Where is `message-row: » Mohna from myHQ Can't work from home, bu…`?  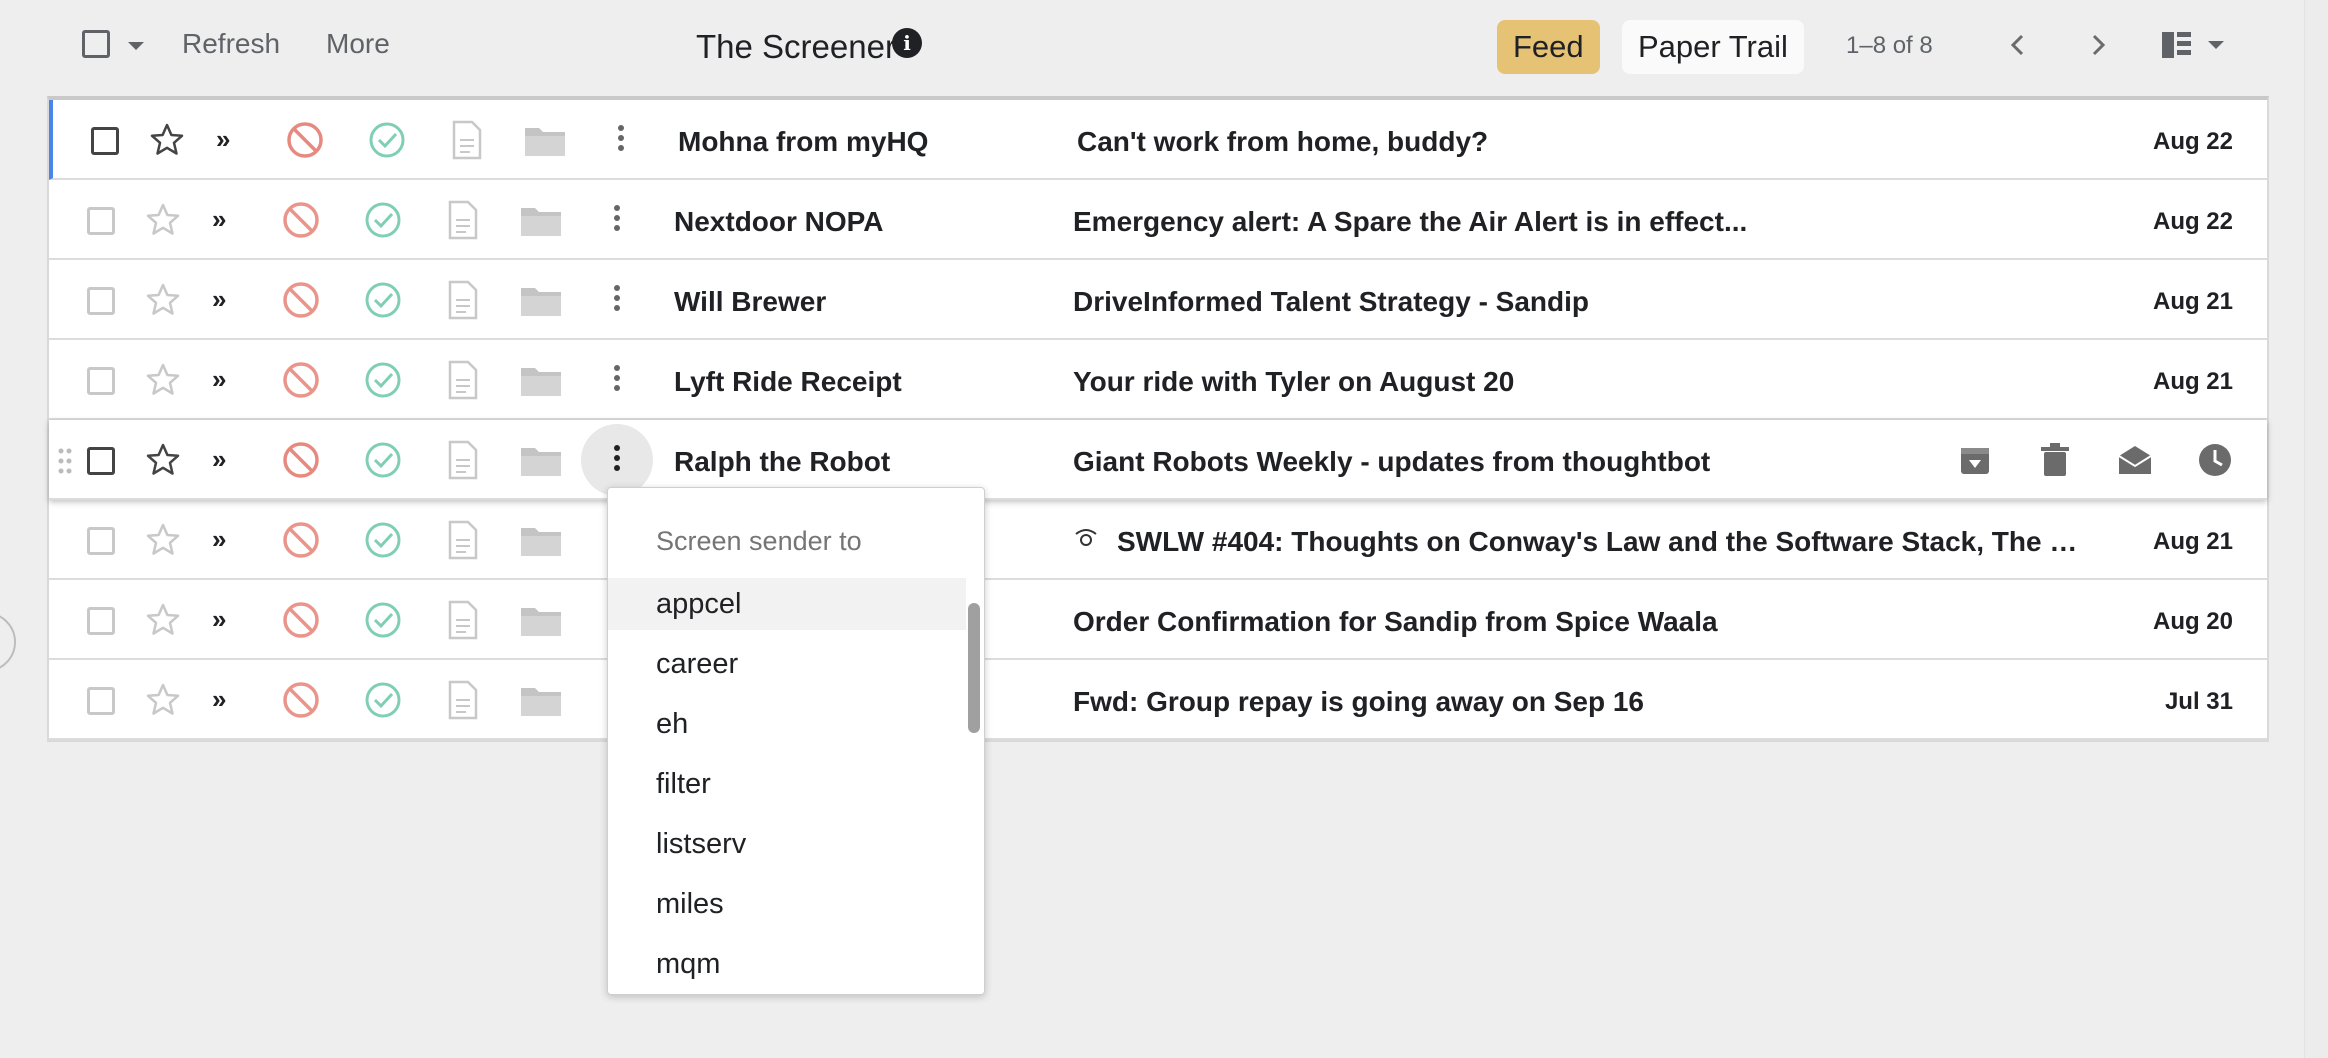 message-row: » Mohna from myHQ Can't work from home, bu… is located at coordinates (1158, 140).